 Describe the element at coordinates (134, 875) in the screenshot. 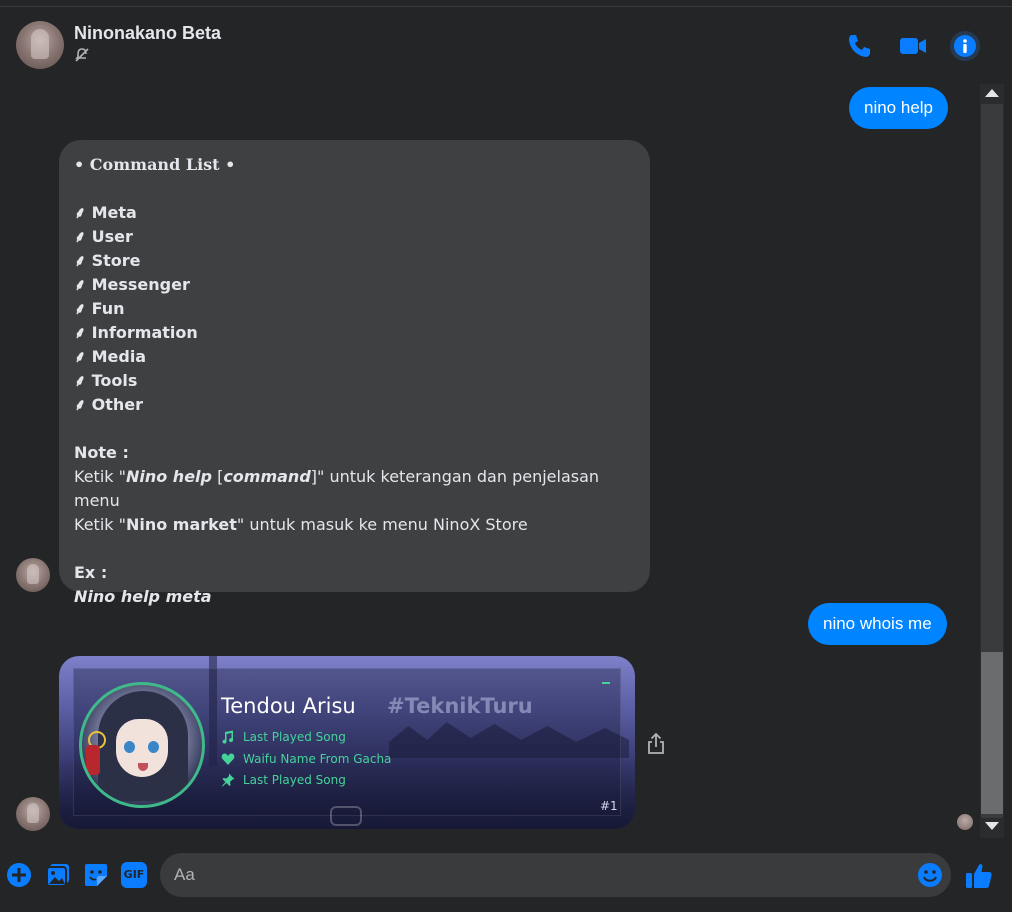

I see `gif-icon: GIF` at that location.